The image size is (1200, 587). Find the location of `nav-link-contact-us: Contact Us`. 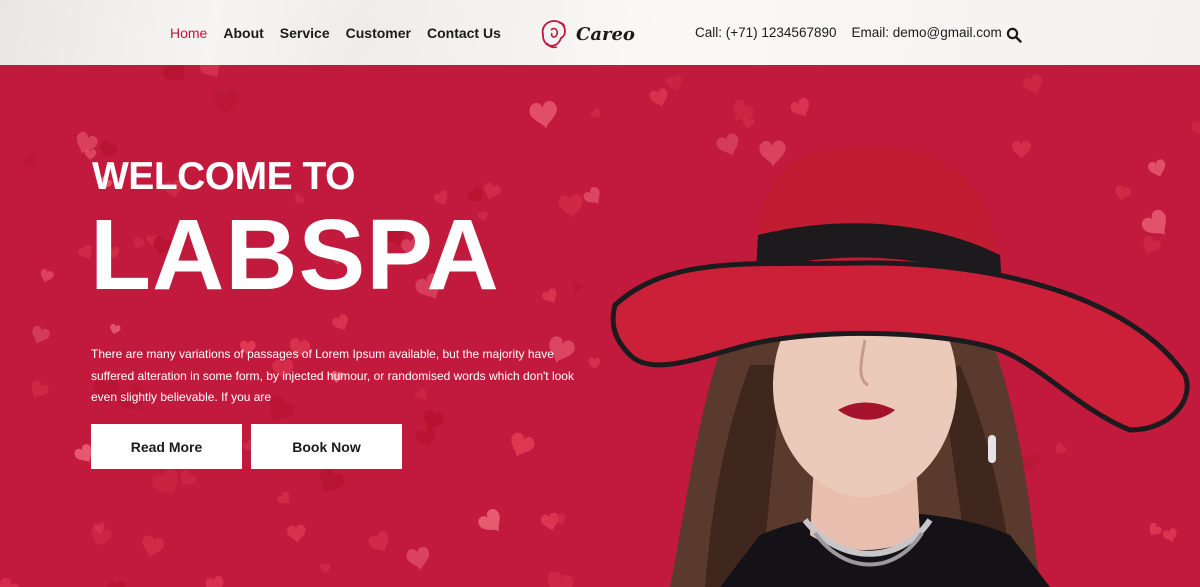

nav-link-contact-us: Contact Us is located at coordinates (464, 33).